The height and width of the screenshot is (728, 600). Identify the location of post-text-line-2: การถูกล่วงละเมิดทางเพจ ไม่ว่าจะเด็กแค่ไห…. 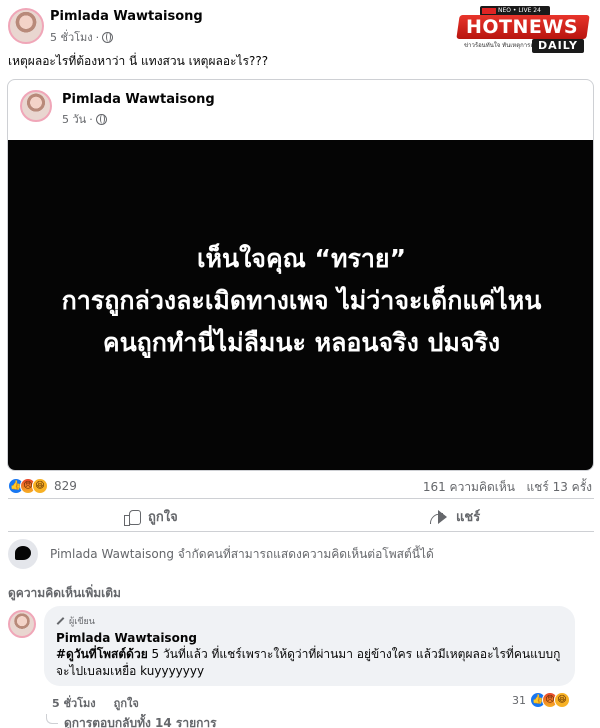
(301, 300).